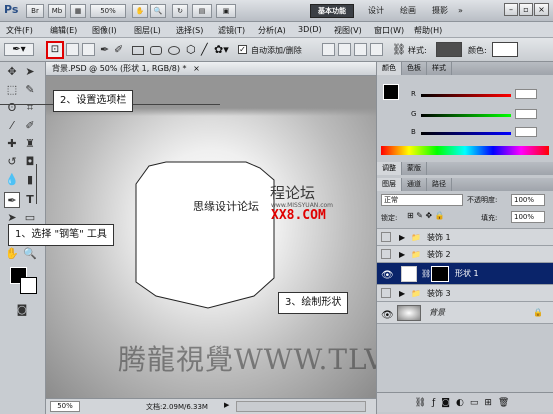  I want to click on tab-swatches: 色板, so click(414, 68).